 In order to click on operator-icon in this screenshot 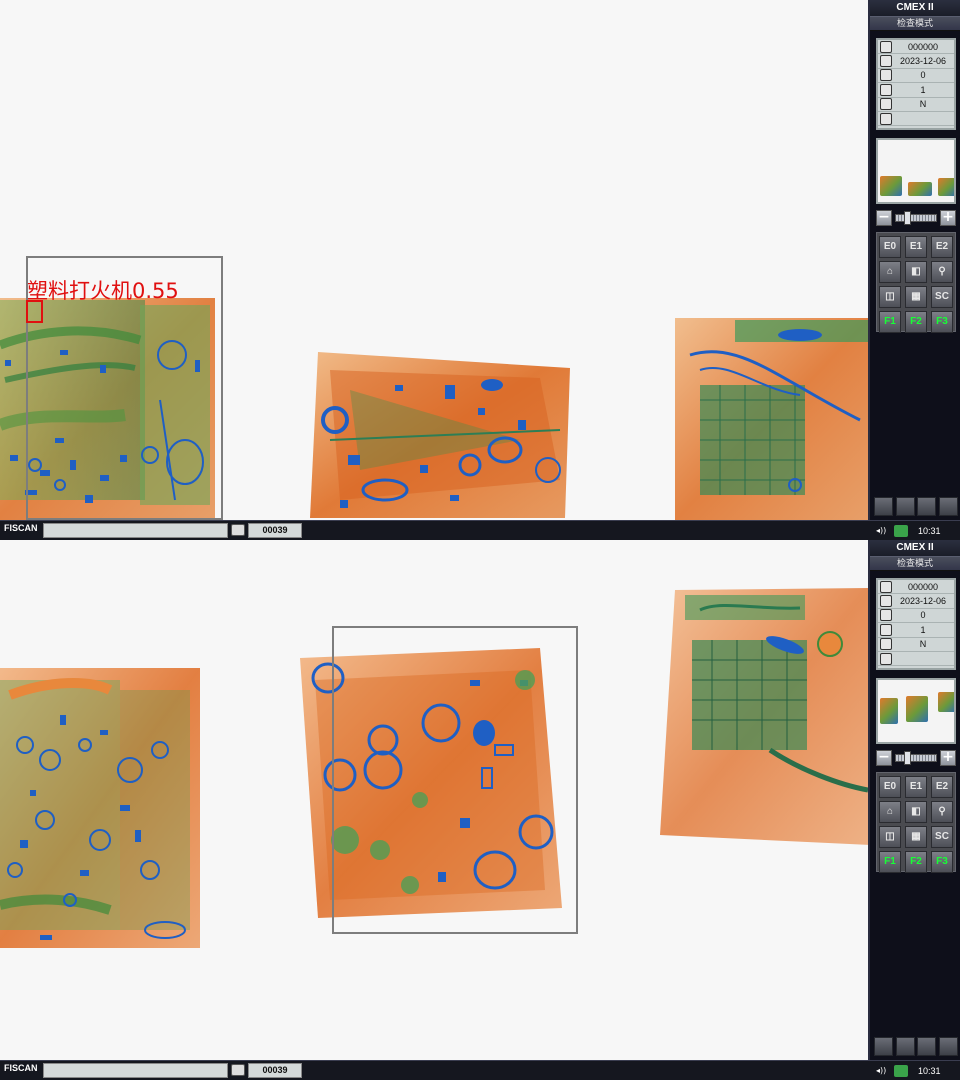, I will do `click(886, 46)`.